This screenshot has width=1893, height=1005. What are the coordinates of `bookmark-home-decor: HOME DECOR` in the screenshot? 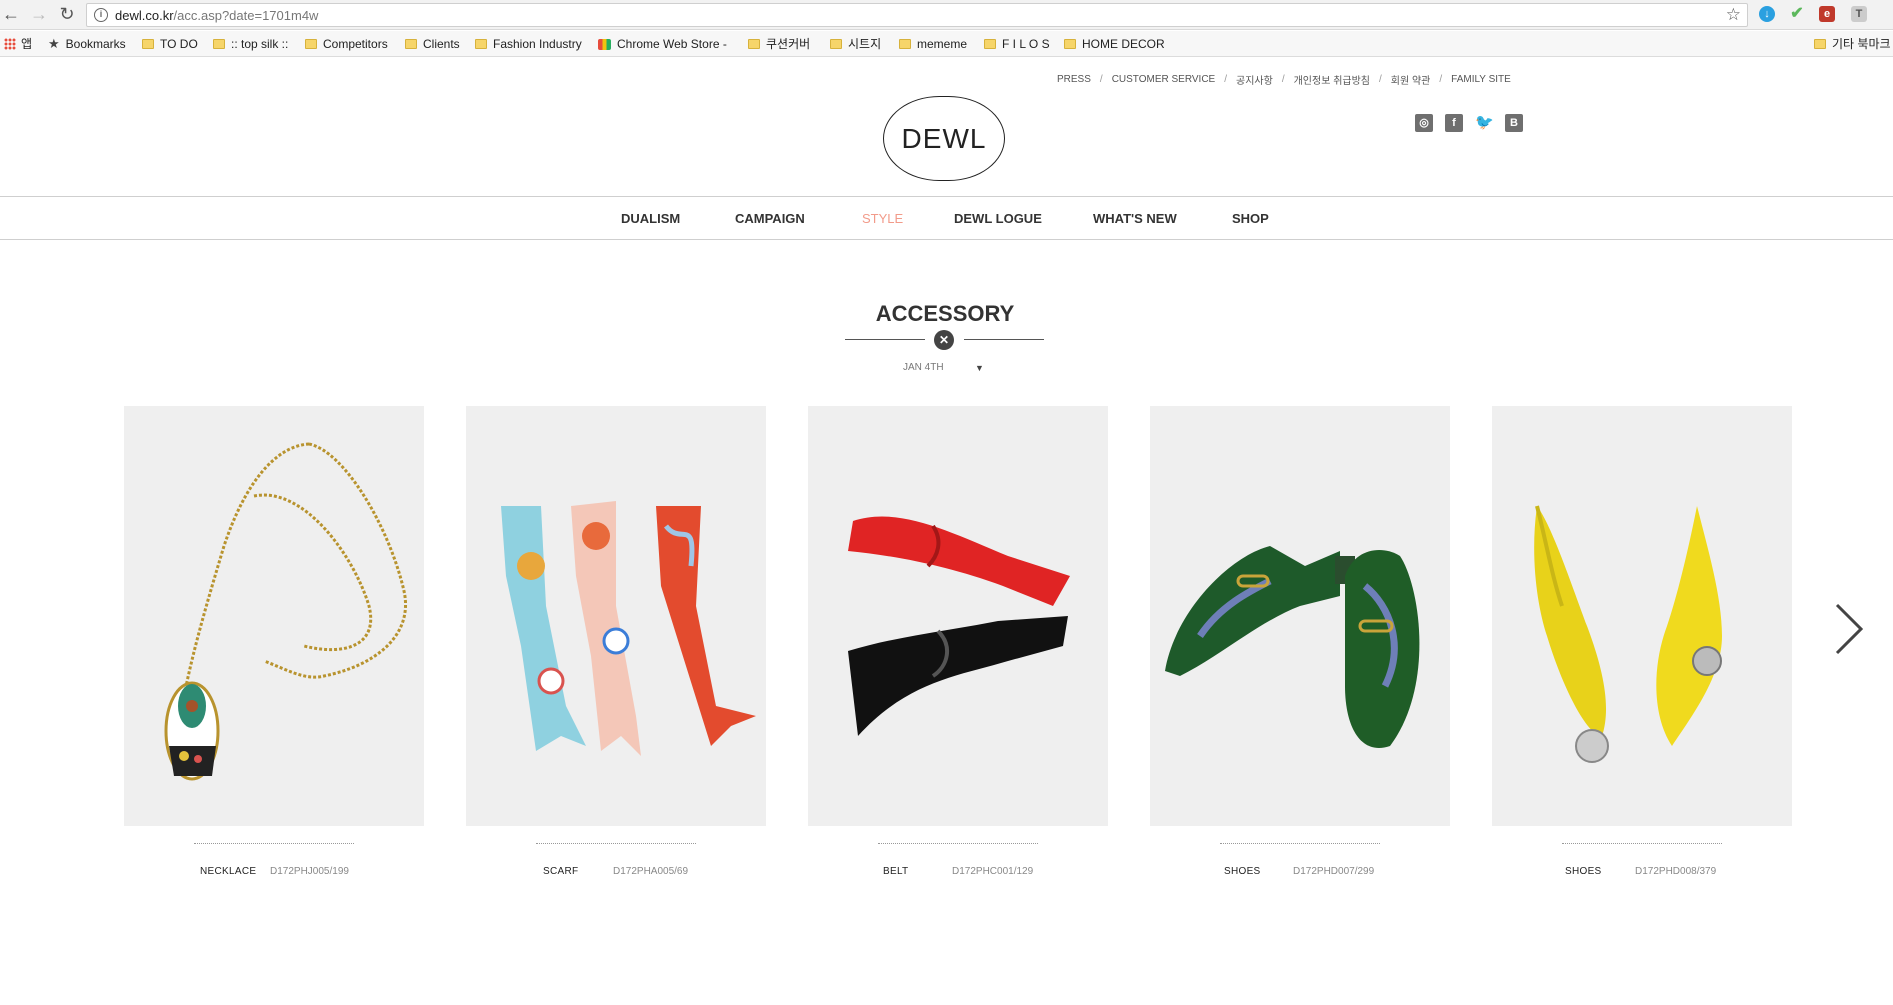 It's located at (1114, 44).